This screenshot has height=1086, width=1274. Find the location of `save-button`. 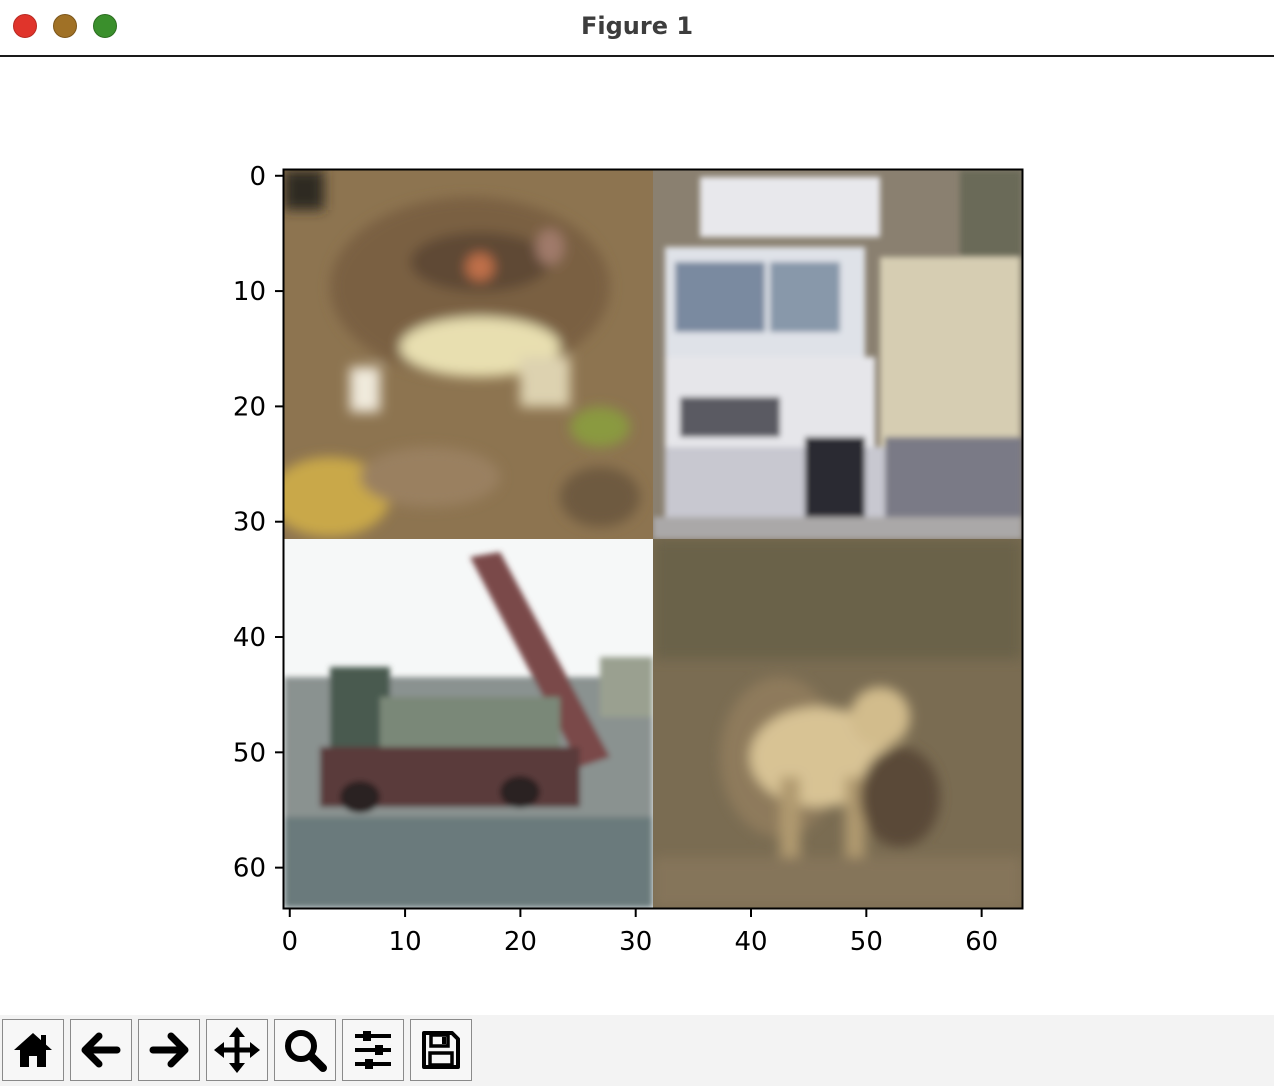

save-button is located at coordinates (441, 1050).